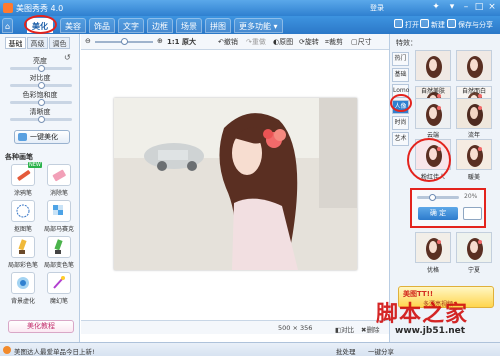 The width and height of the screenshot is (500, 356). I want to click on original-button: ◐原图, so click(283, 42).